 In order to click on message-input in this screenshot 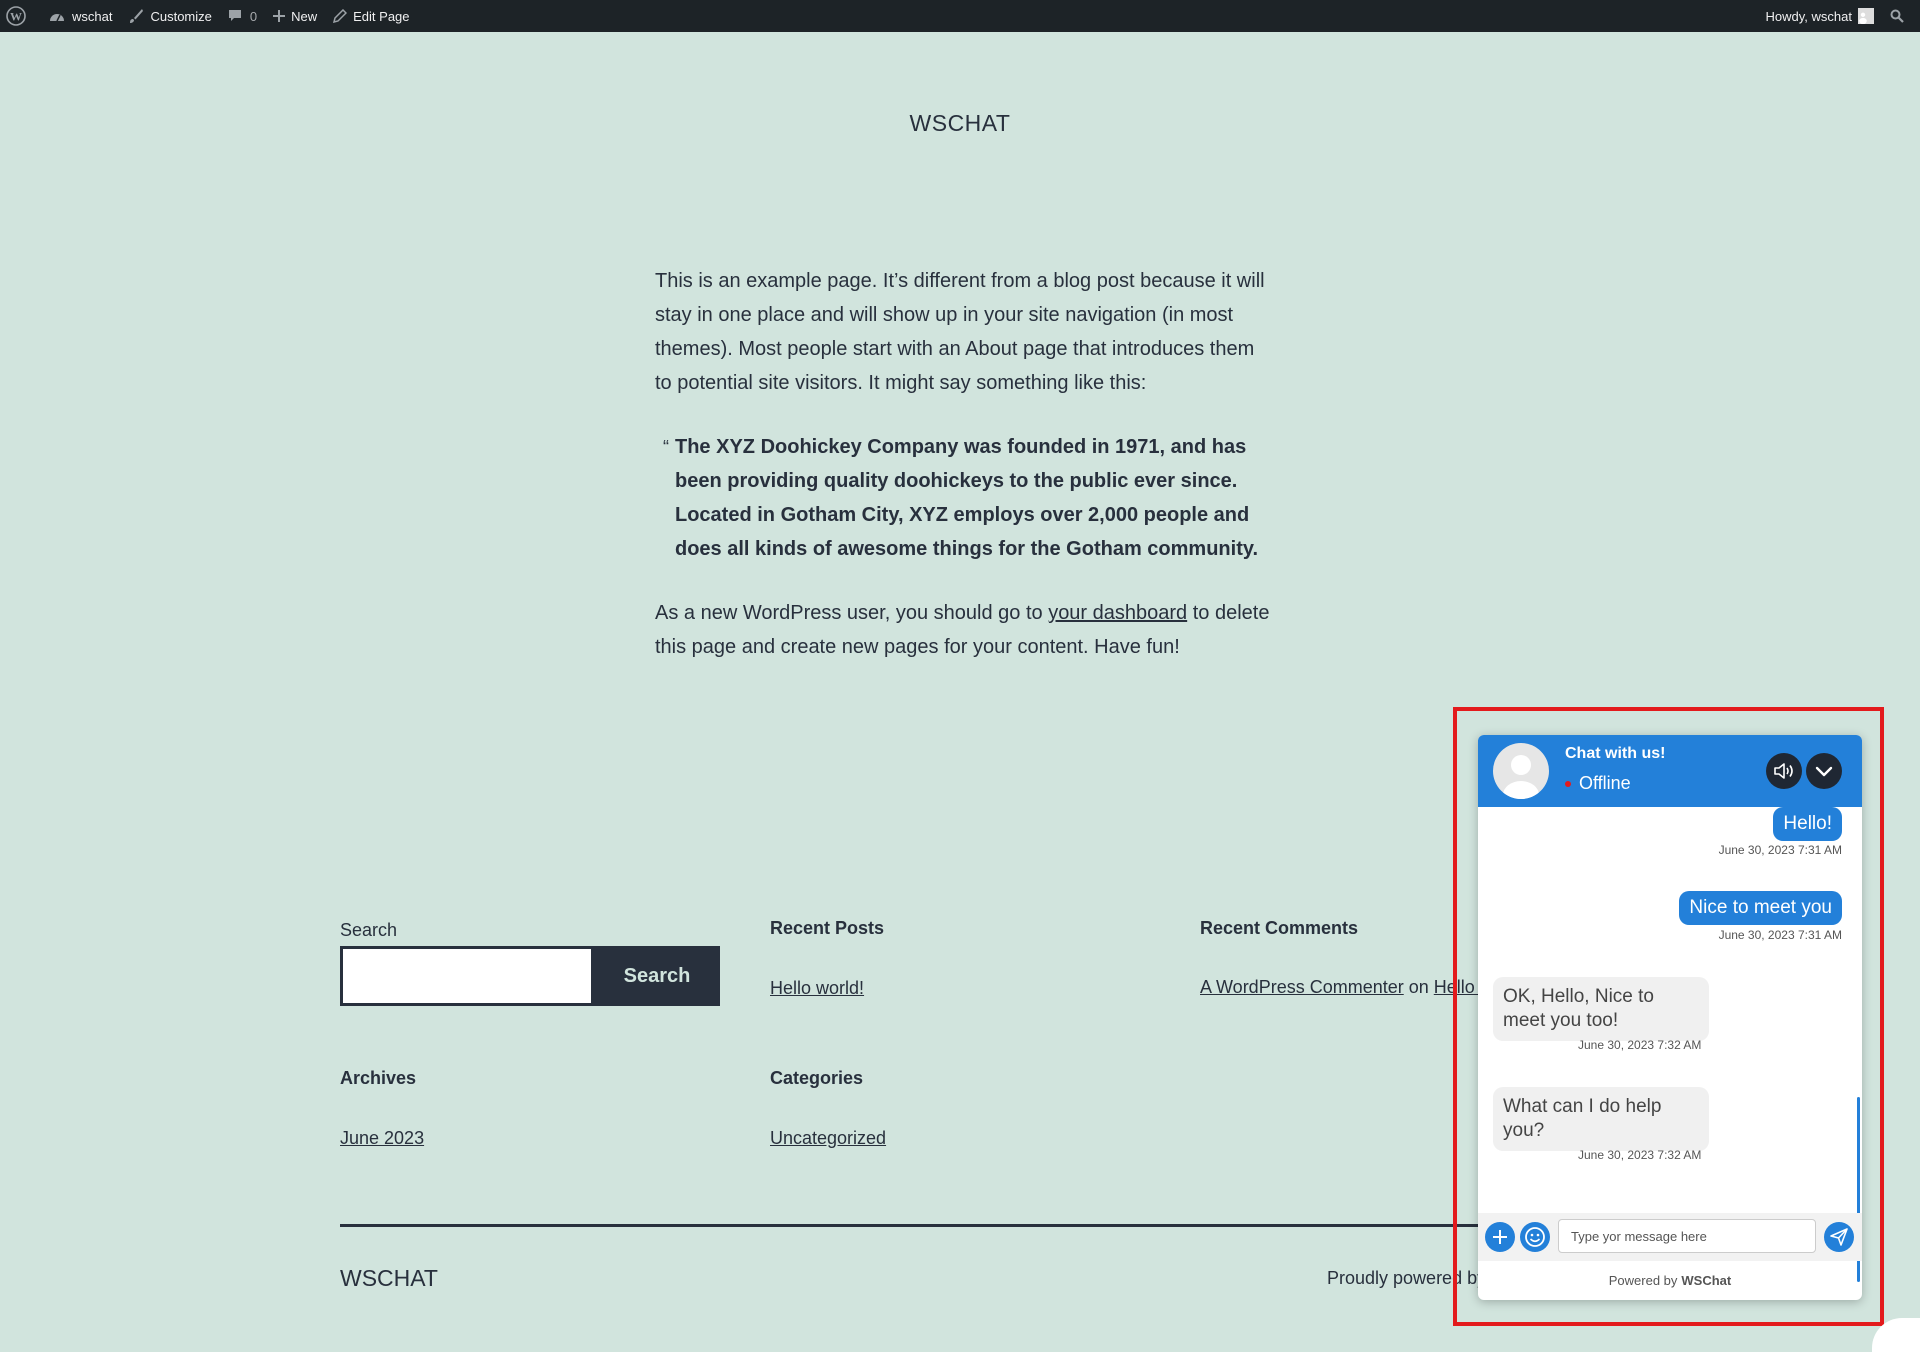, I will do `click(1687, 1236)`.